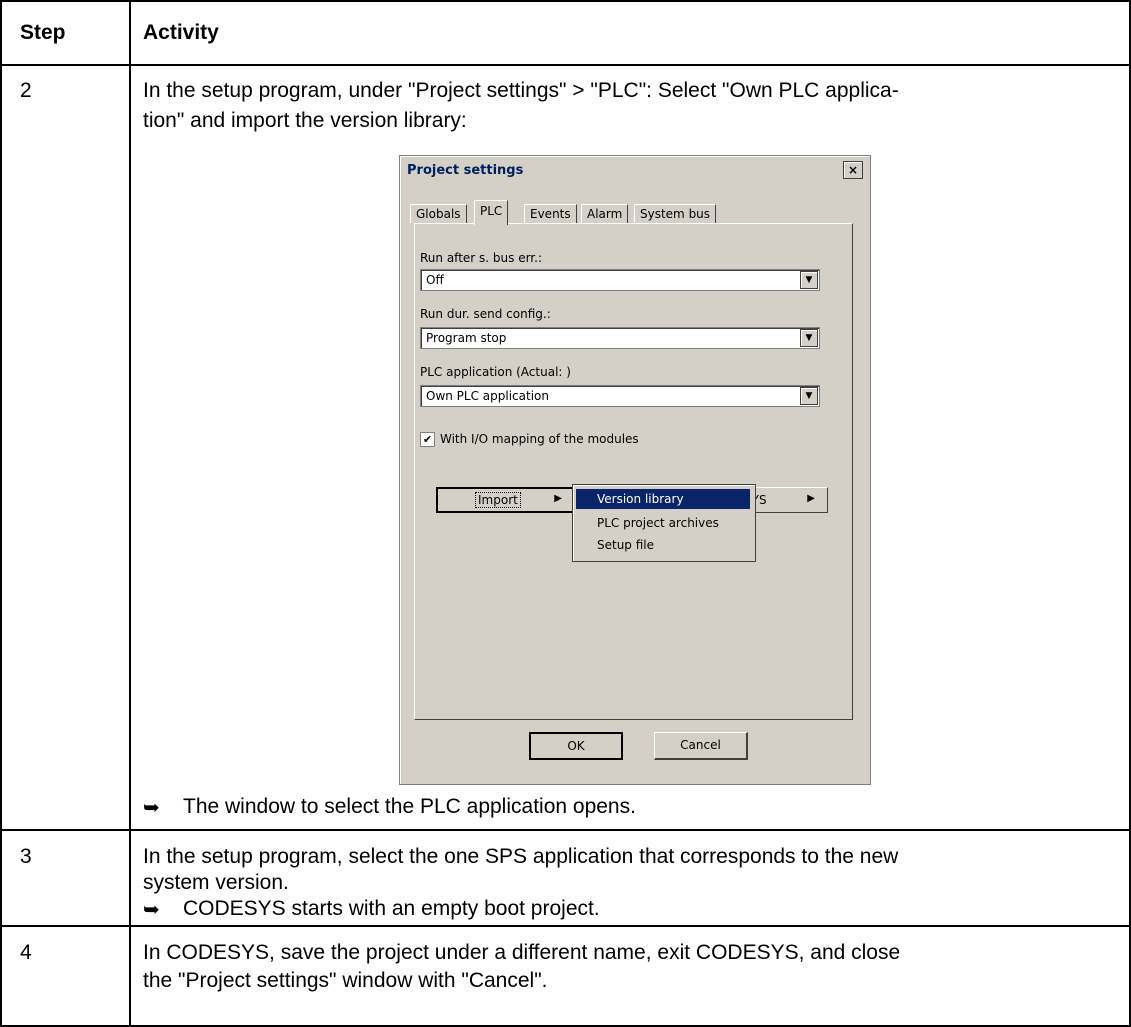 Image resolution: width=1131 pixels, height=1027 pixels. Describe the element at coordinates (438, 213) in the screenshot. I see `tab-globals: Globals` at that location.